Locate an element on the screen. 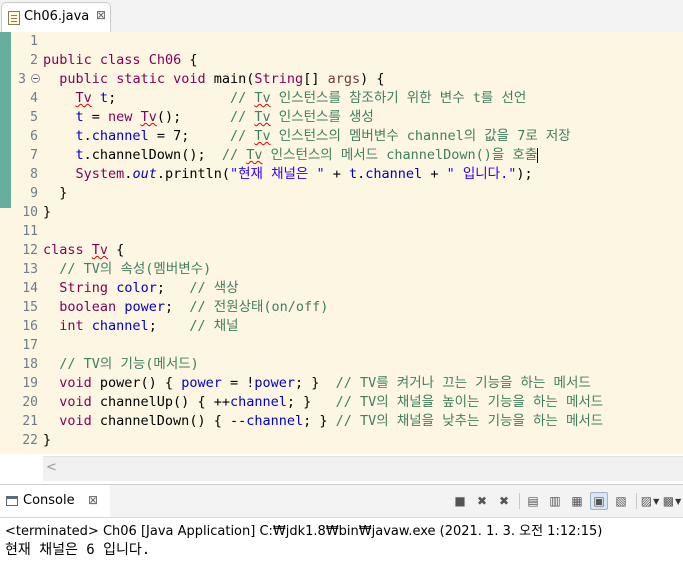 The height and width of the screenshot is (579, 683). code-line: class Tv { is located at coordinates (83, 250).